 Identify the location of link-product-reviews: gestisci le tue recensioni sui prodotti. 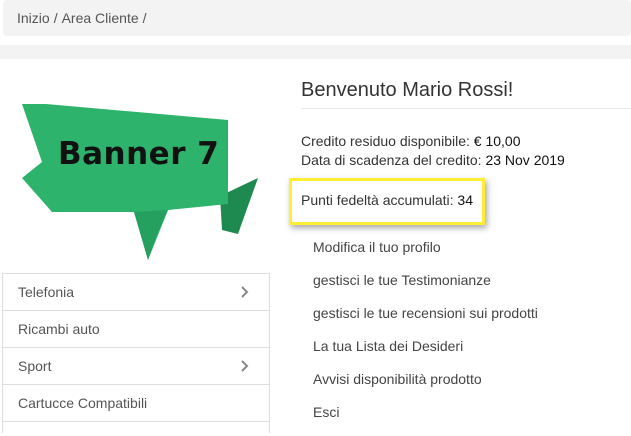
(425, 320).